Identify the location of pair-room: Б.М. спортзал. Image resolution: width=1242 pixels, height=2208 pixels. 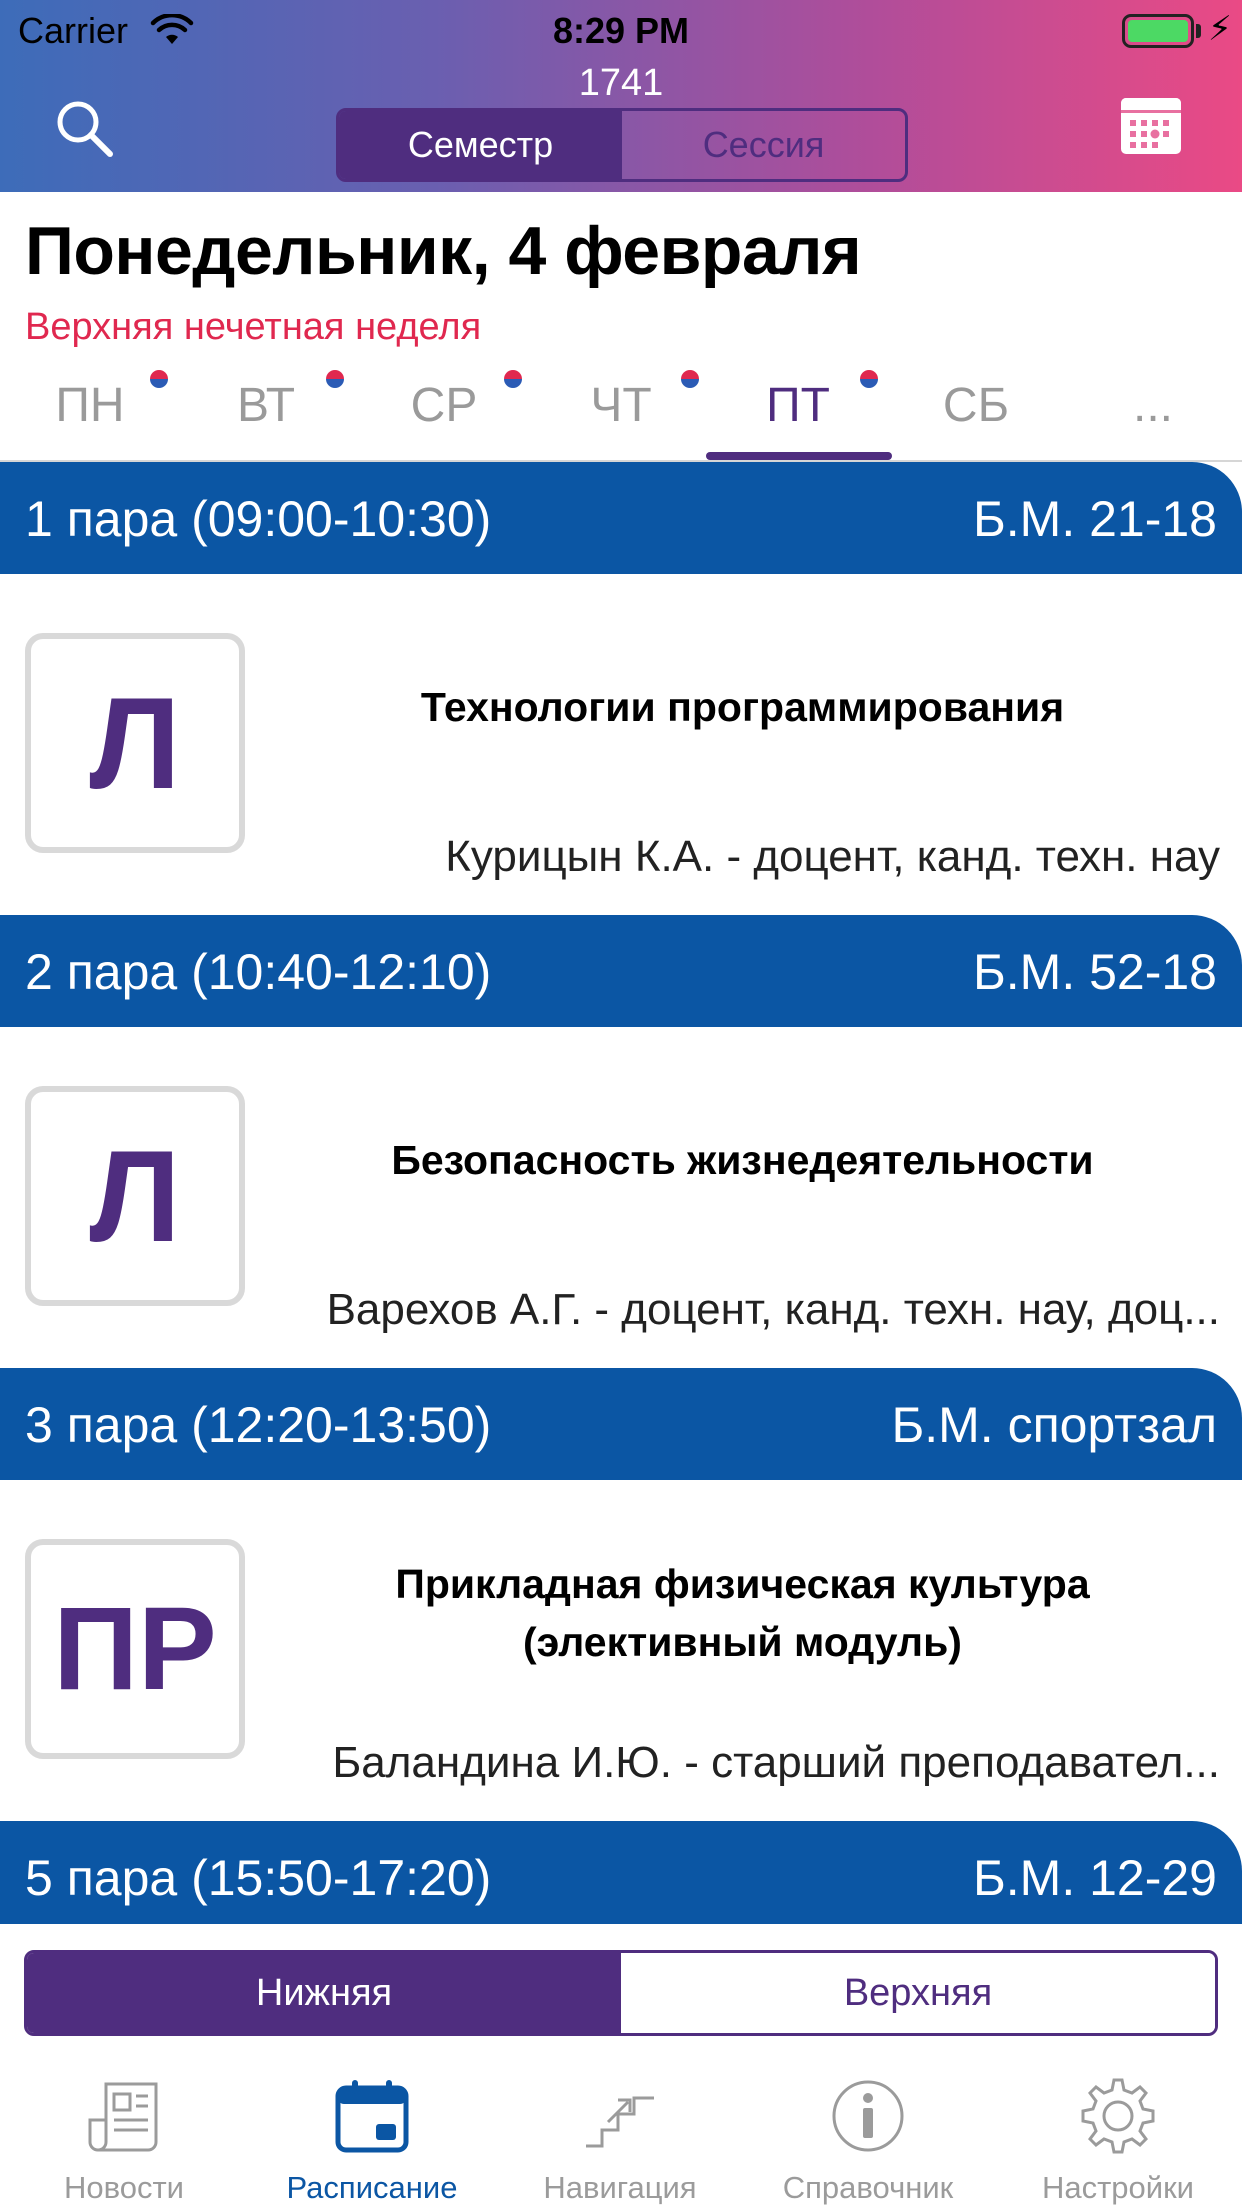
(1054, 1425).